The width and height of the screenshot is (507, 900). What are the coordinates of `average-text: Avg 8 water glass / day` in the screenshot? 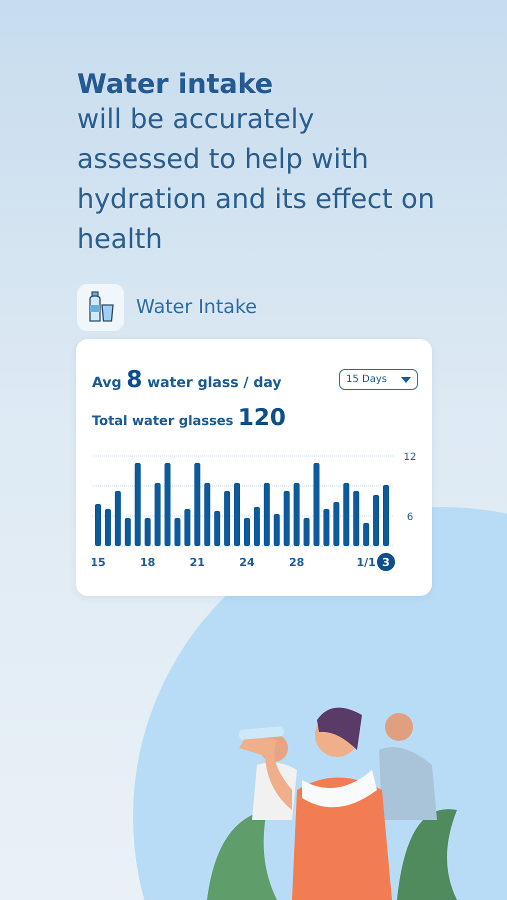 It's located at (187, 380).